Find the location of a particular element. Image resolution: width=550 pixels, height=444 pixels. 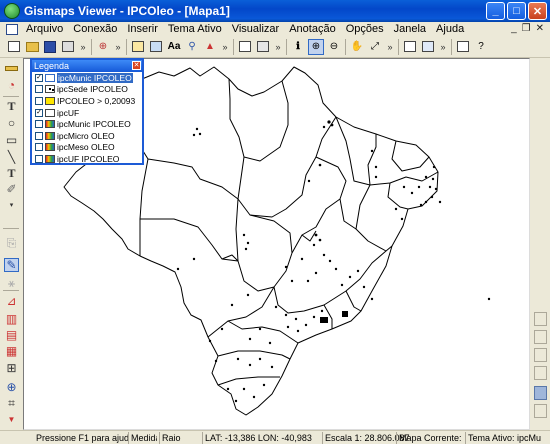

legend-item: ipcSede IPCOLEO is located at coordinates (87, 90).